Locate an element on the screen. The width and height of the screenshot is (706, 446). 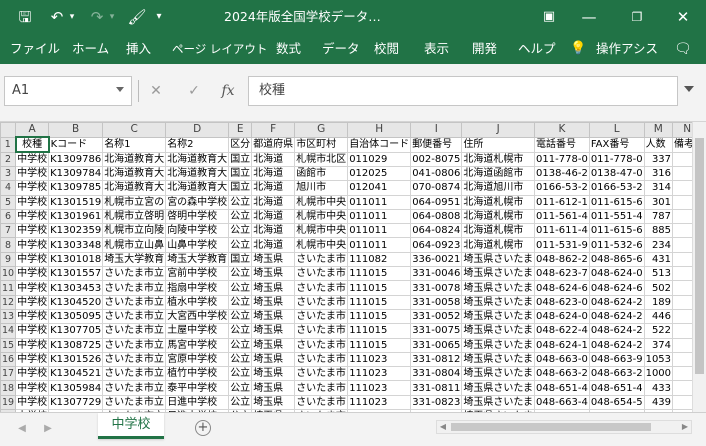
cell: 札幌市北区 is located at coordinates (321, 159).